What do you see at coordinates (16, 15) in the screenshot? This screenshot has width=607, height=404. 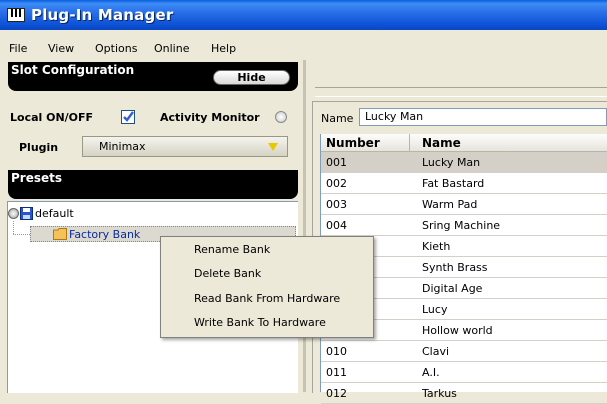 I see `piano-keyboard-icon` at bounding box center [16, 15].